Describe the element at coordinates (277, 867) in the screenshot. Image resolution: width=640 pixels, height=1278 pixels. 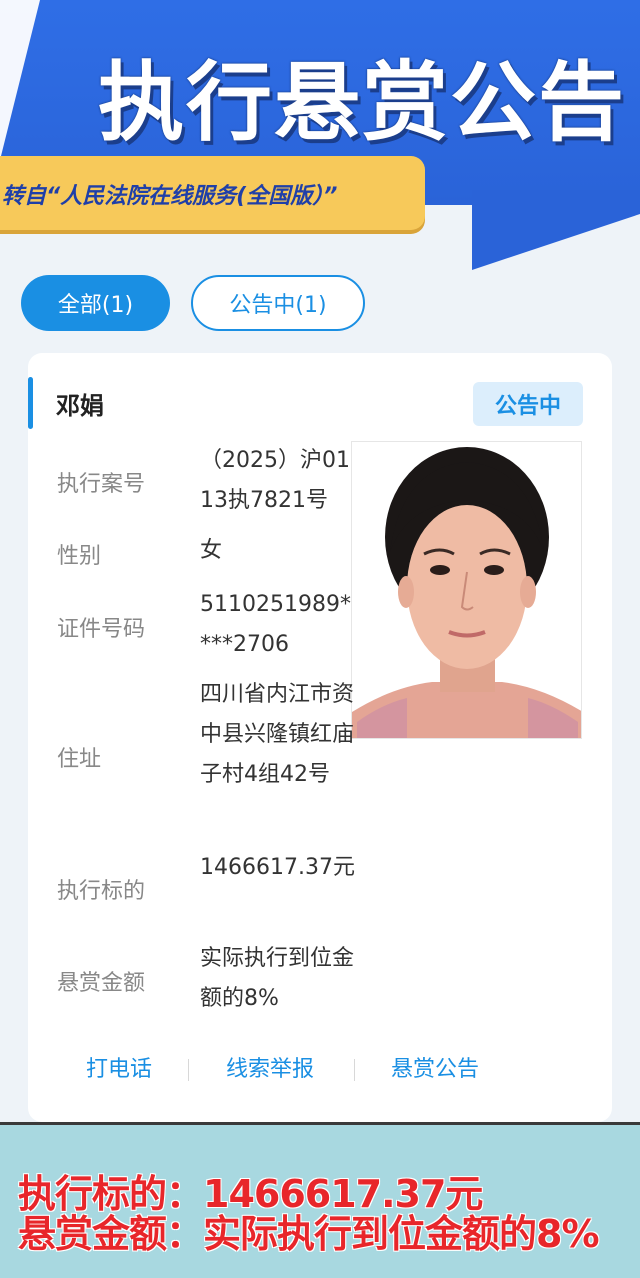
I see `field-value-amount: 1466617.37元` at that location.